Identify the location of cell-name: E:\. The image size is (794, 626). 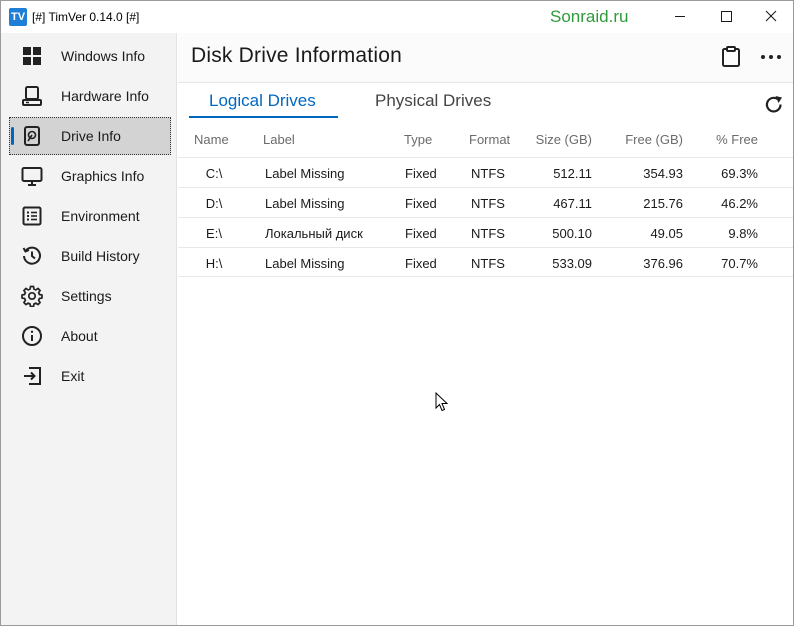
(214, 233).